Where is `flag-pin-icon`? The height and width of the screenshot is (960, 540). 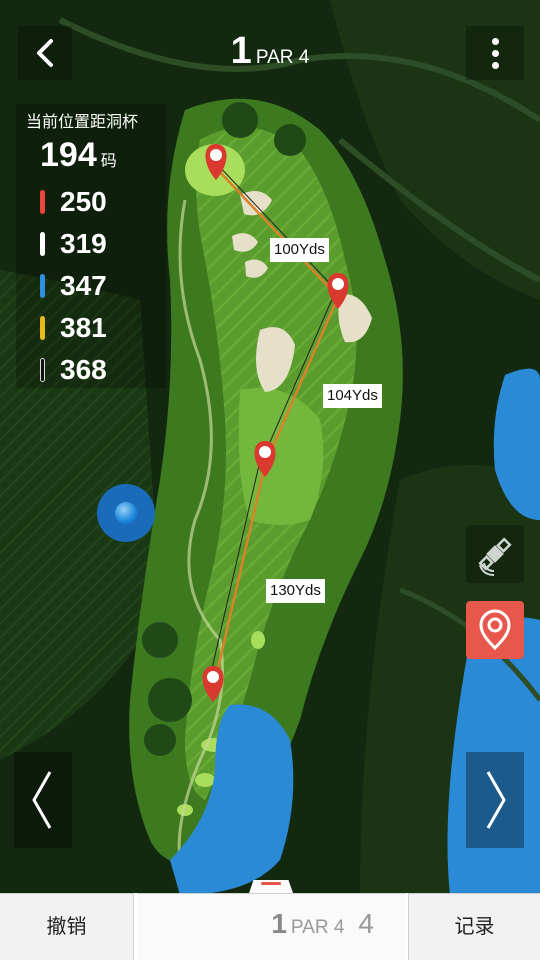 flag-pin-icon is located at coordinates (216, 162).